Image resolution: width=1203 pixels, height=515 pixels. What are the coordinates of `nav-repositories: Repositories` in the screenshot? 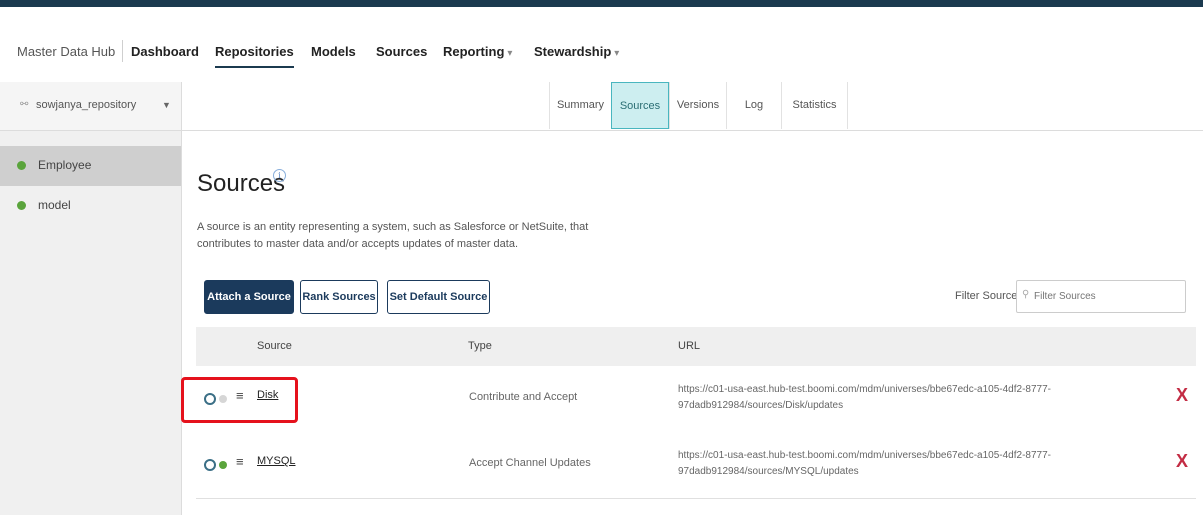 It's located at (254, 56).